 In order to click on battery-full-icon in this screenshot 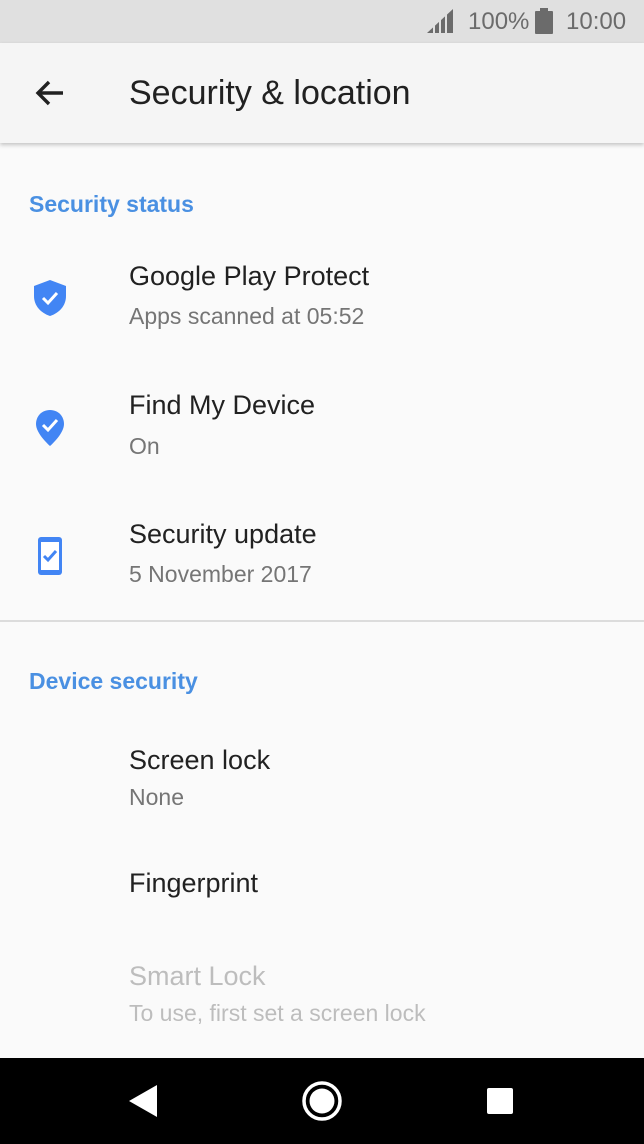, I will do `click(544, 21)`.